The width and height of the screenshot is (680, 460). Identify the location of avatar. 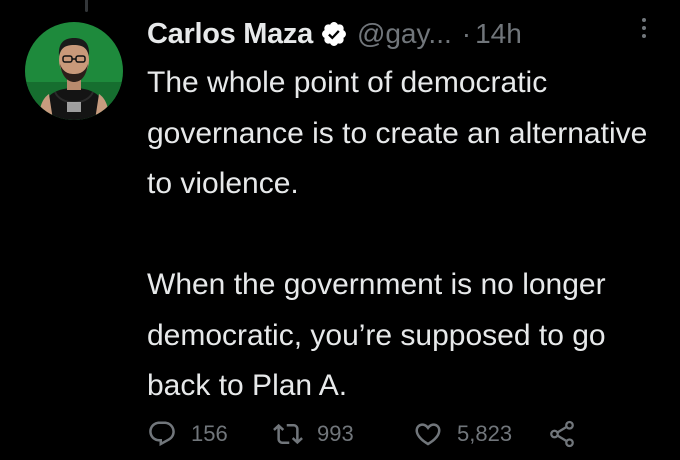
(74, 71).